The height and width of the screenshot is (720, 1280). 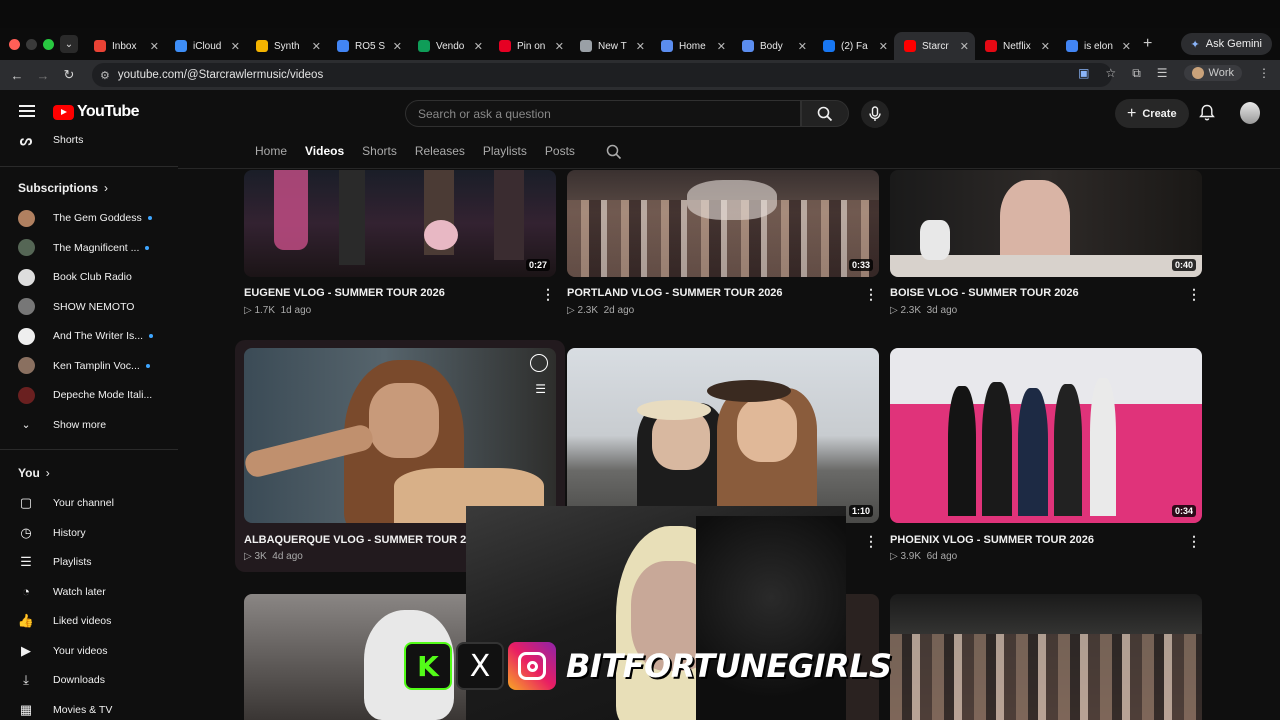 I want to click on extensions-icon: ⧉, so click(x=1136, y=73).